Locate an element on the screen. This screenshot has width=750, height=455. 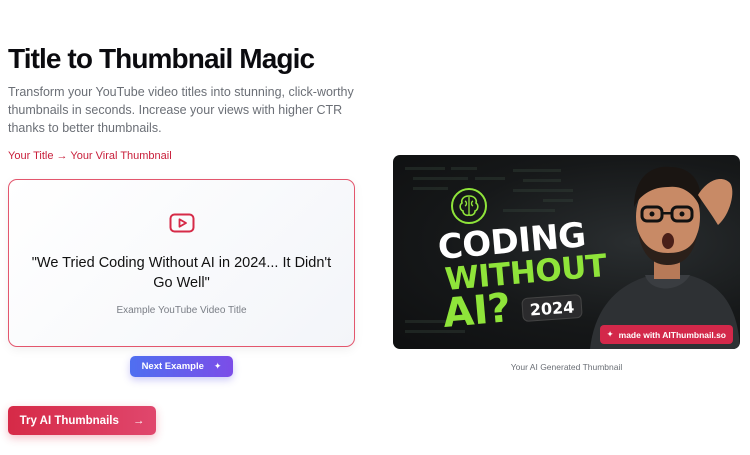
made-with-label: made with AIThumbnail.so is located at coordinates (672, 334).